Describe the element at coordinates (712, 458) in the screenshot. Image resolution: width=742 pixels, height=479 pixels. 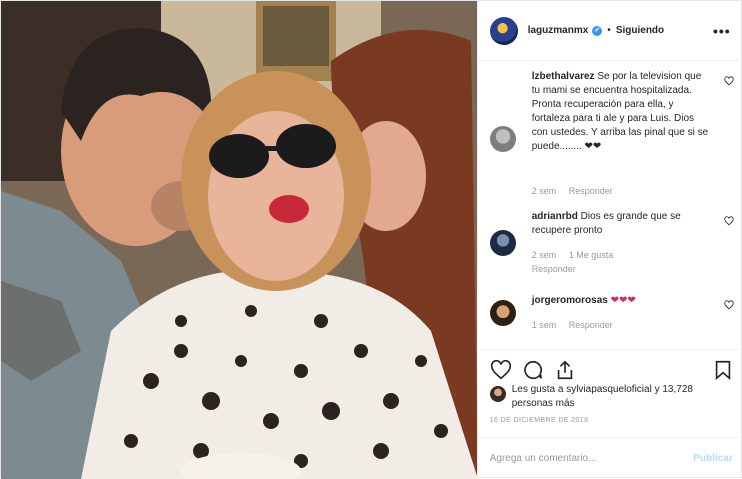
I see `publish-button: Publicar` at that location.